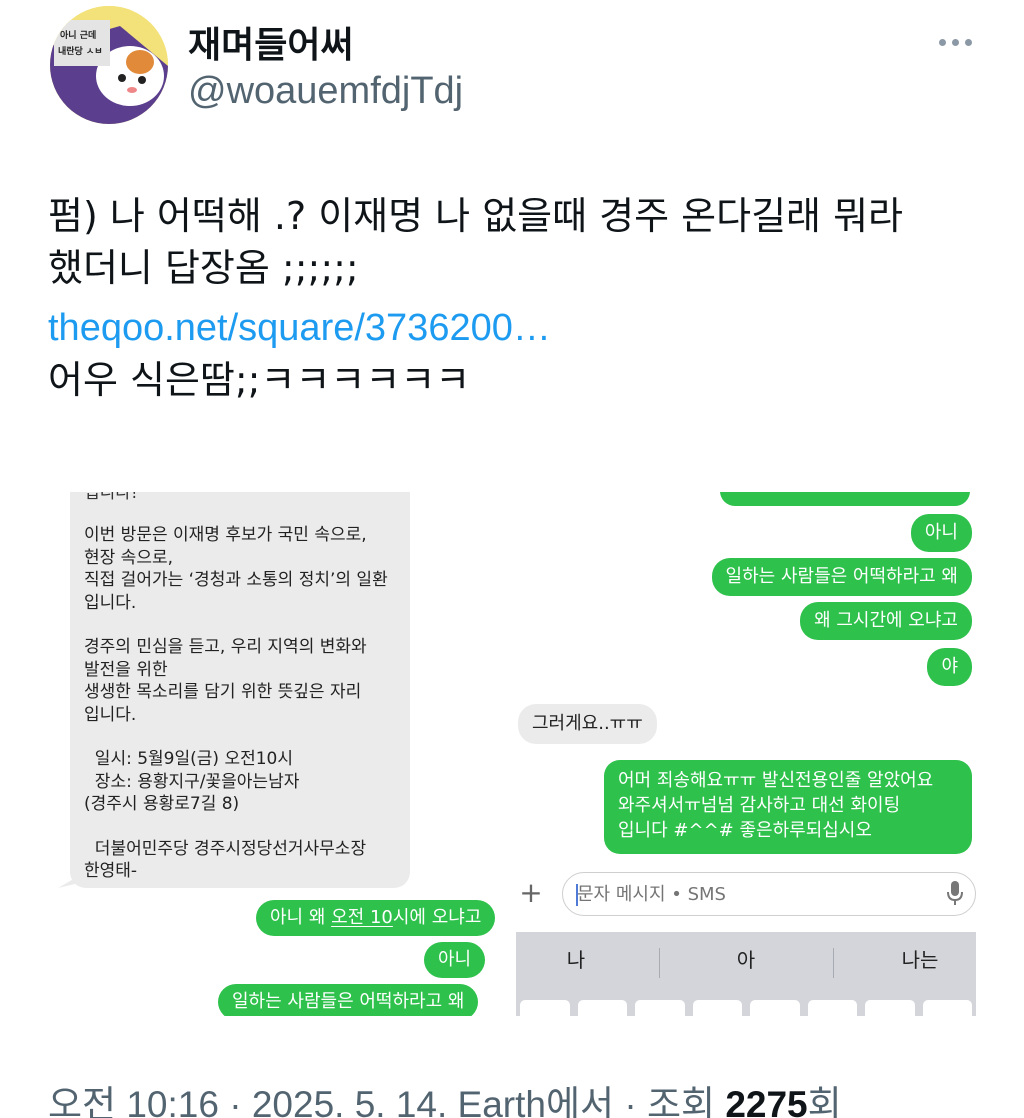 The height and width of the screenshot is (1118, 1024). Describe the element at coordinates (745, 830) in the screenshot. I see `reply-line: 입니다 #^^# 좋은하루되십시오` at that location.